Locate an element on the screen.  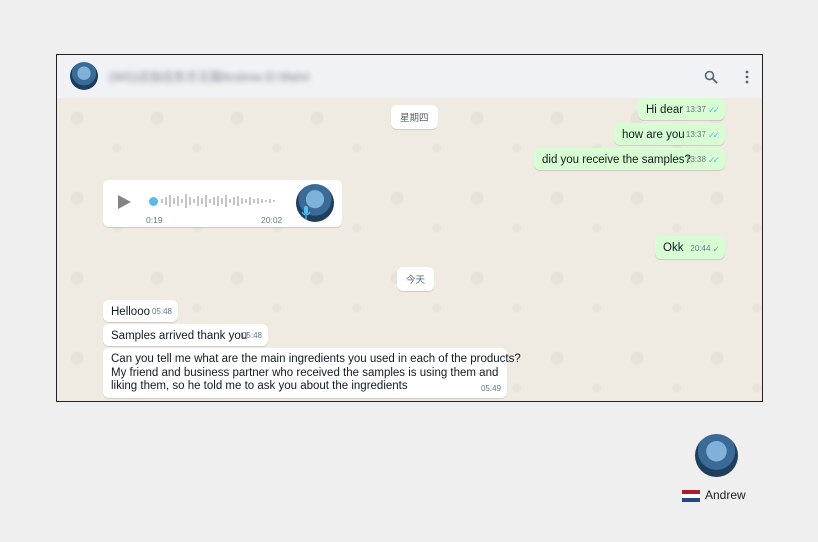
message-text: Okk is located at coordinates (673, 248).